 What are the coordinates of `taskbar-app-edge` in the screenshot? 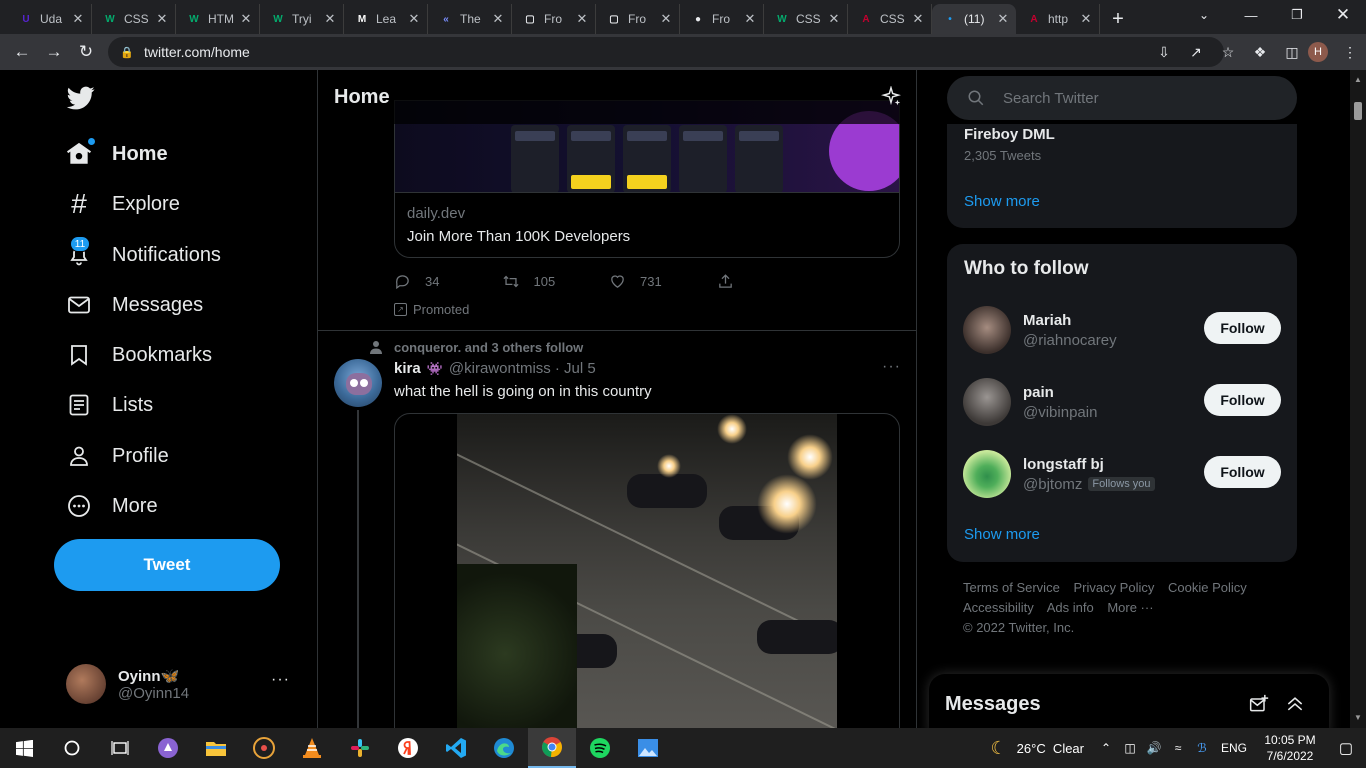 It's located at (504, 748).